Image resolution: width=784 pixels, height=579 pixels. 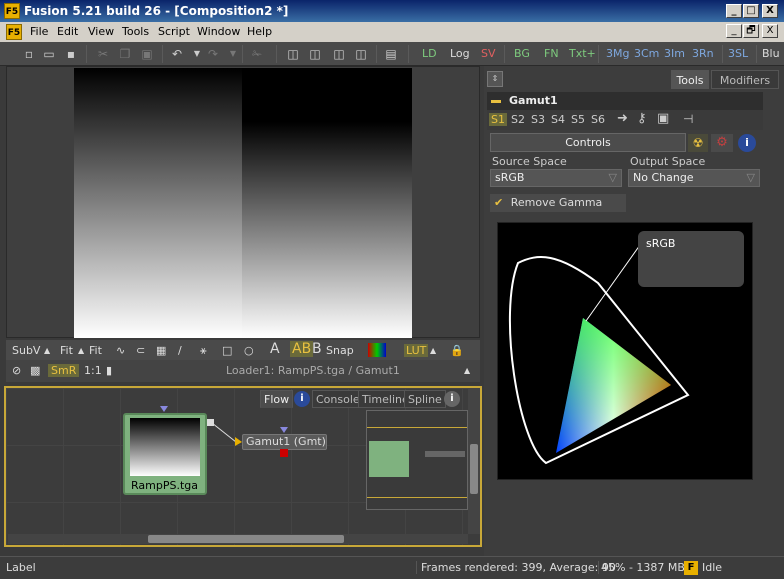 I want to click on tool-ld-button: LD, so click(x=429, y=54).